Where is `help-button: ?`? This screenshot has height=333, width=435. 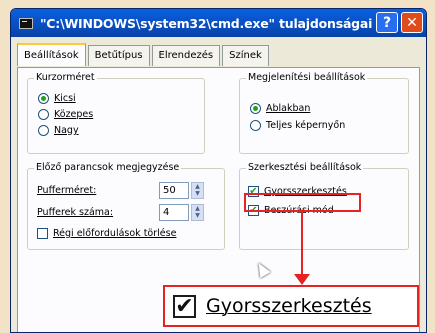 help-button: ? is located at coordinates (387, 22).